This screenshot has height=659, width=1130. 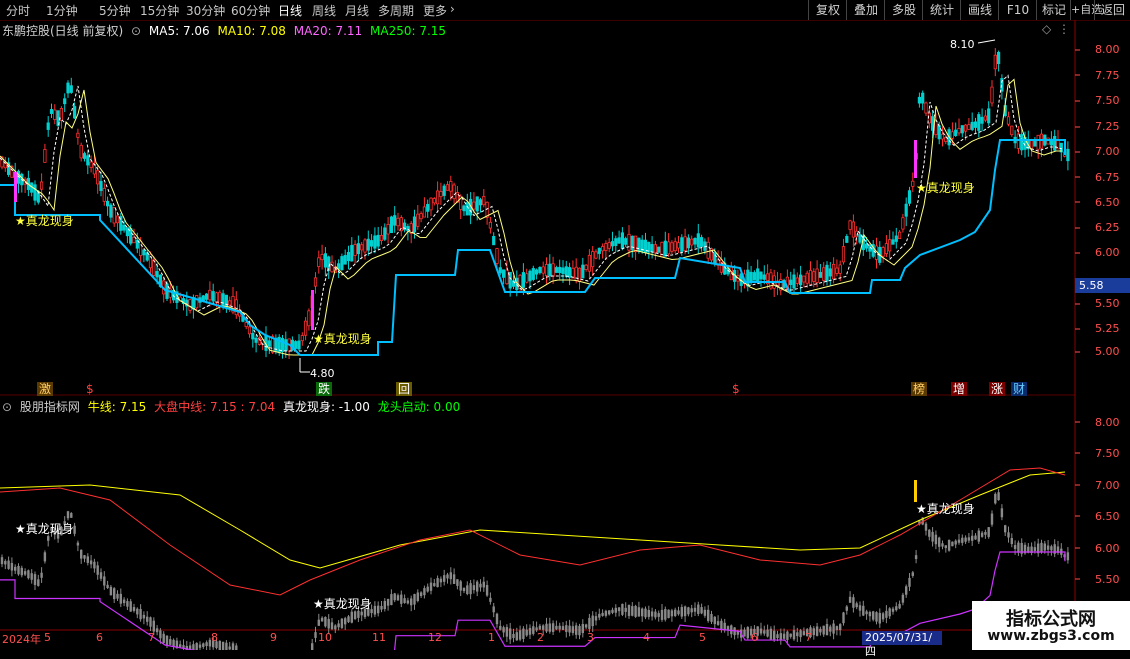 What do you see at coordinates (273, 637) in the screenshot?
I see `date-tick: 9` at bounding box center [273, 637].